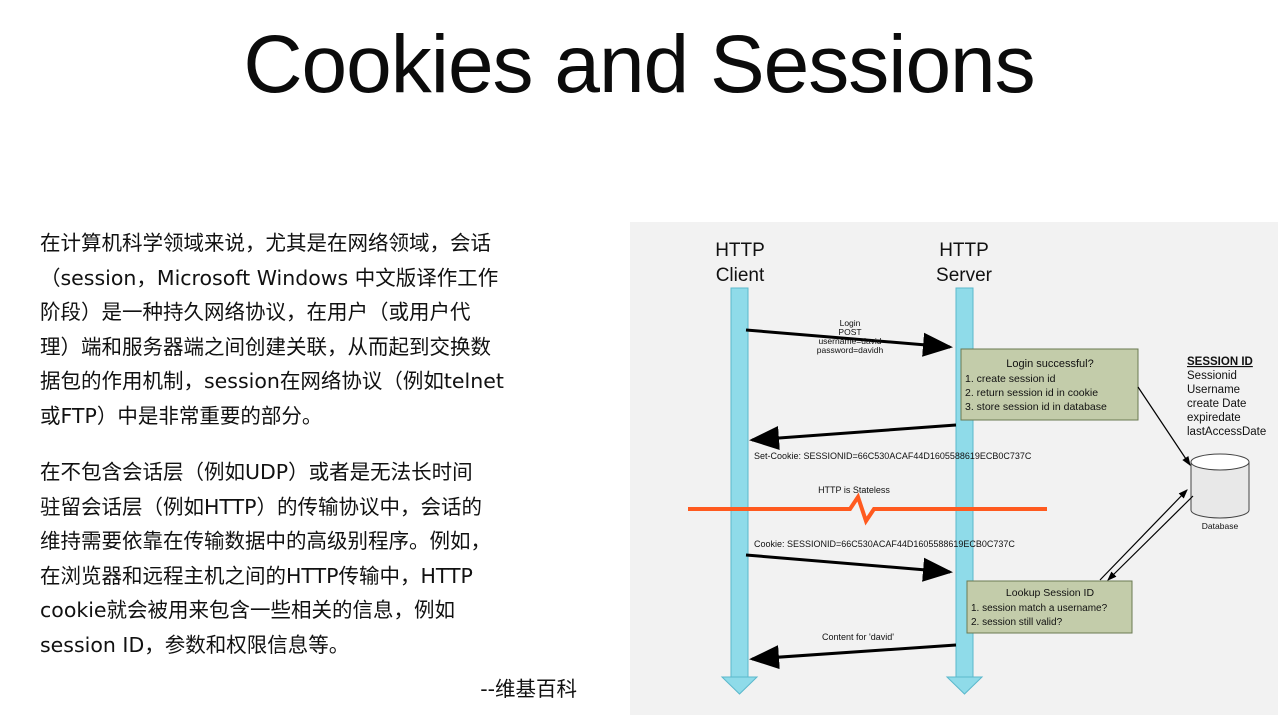 The height and width of the screenshot is (715, 1278). What do you see at coordinates (1010, 379) in the screenshot?
I see `login-box-item: 1. create session id` at bounding box center [1010, 379].